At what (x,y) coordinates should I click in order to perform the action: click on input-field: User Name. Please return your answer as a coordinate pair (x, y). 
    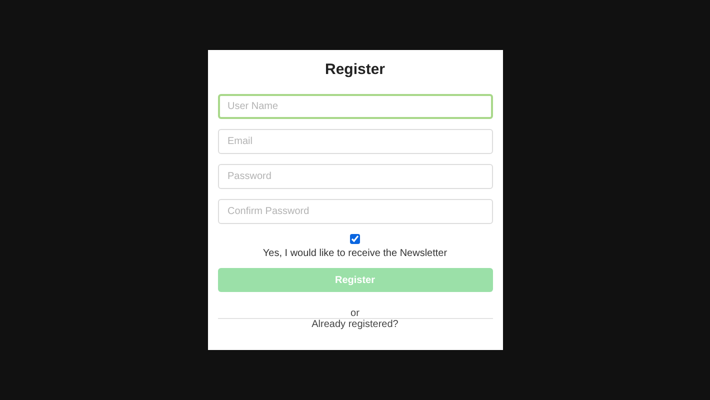
    Looking at the image, I should click on (355, 106).